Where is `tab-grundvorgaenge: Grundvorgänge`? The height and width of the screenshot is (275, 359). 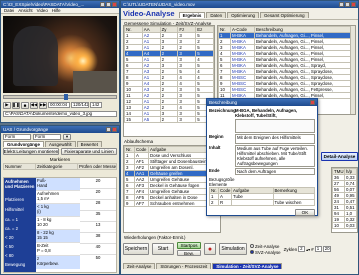
tab-grundvorgaenge: Grundvorgänge is located at coordinates (23, 144).